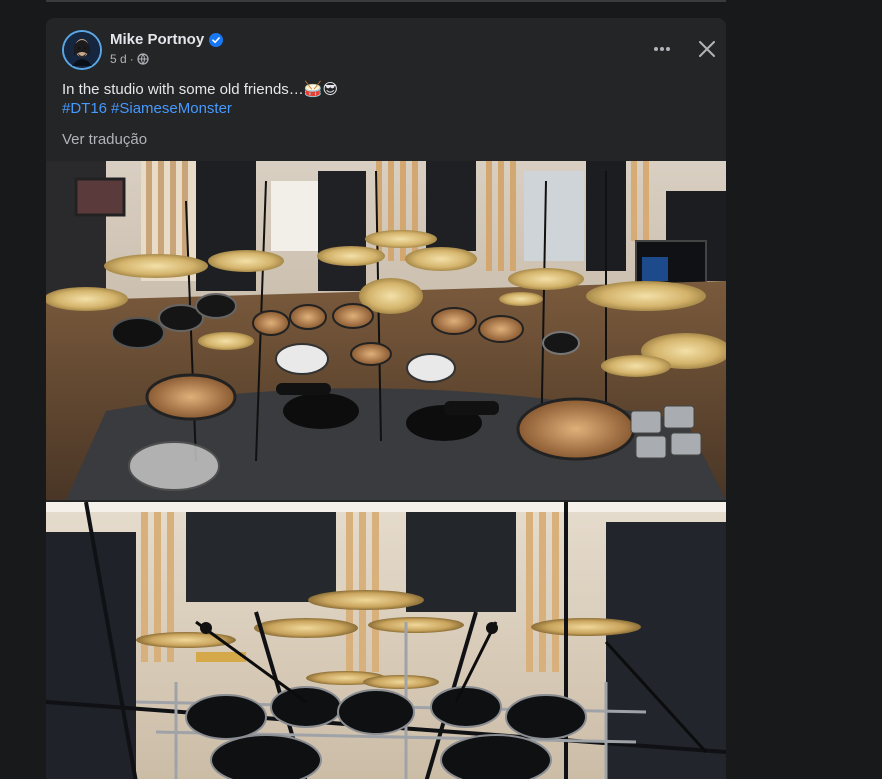 This screenshot has width=882, height=779. What do you see at coordinates (216, 39) in the screenshot?
I see `verified-badge-icon` at bounding box center [216, 39].